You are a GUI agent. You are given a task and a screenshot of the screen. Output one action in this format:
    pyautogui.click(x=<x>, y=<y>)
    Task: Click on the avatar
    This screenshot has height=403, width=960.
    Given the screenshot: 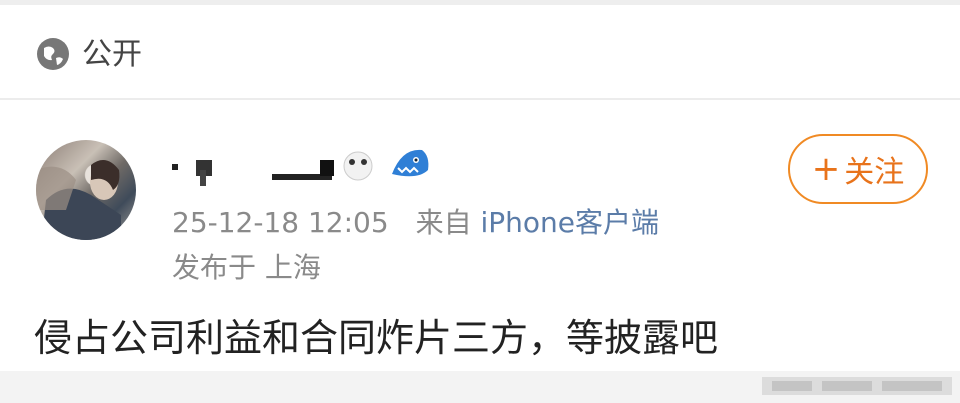 What is the action you would take?
    pyautogui.click(x=86, y=190)
    